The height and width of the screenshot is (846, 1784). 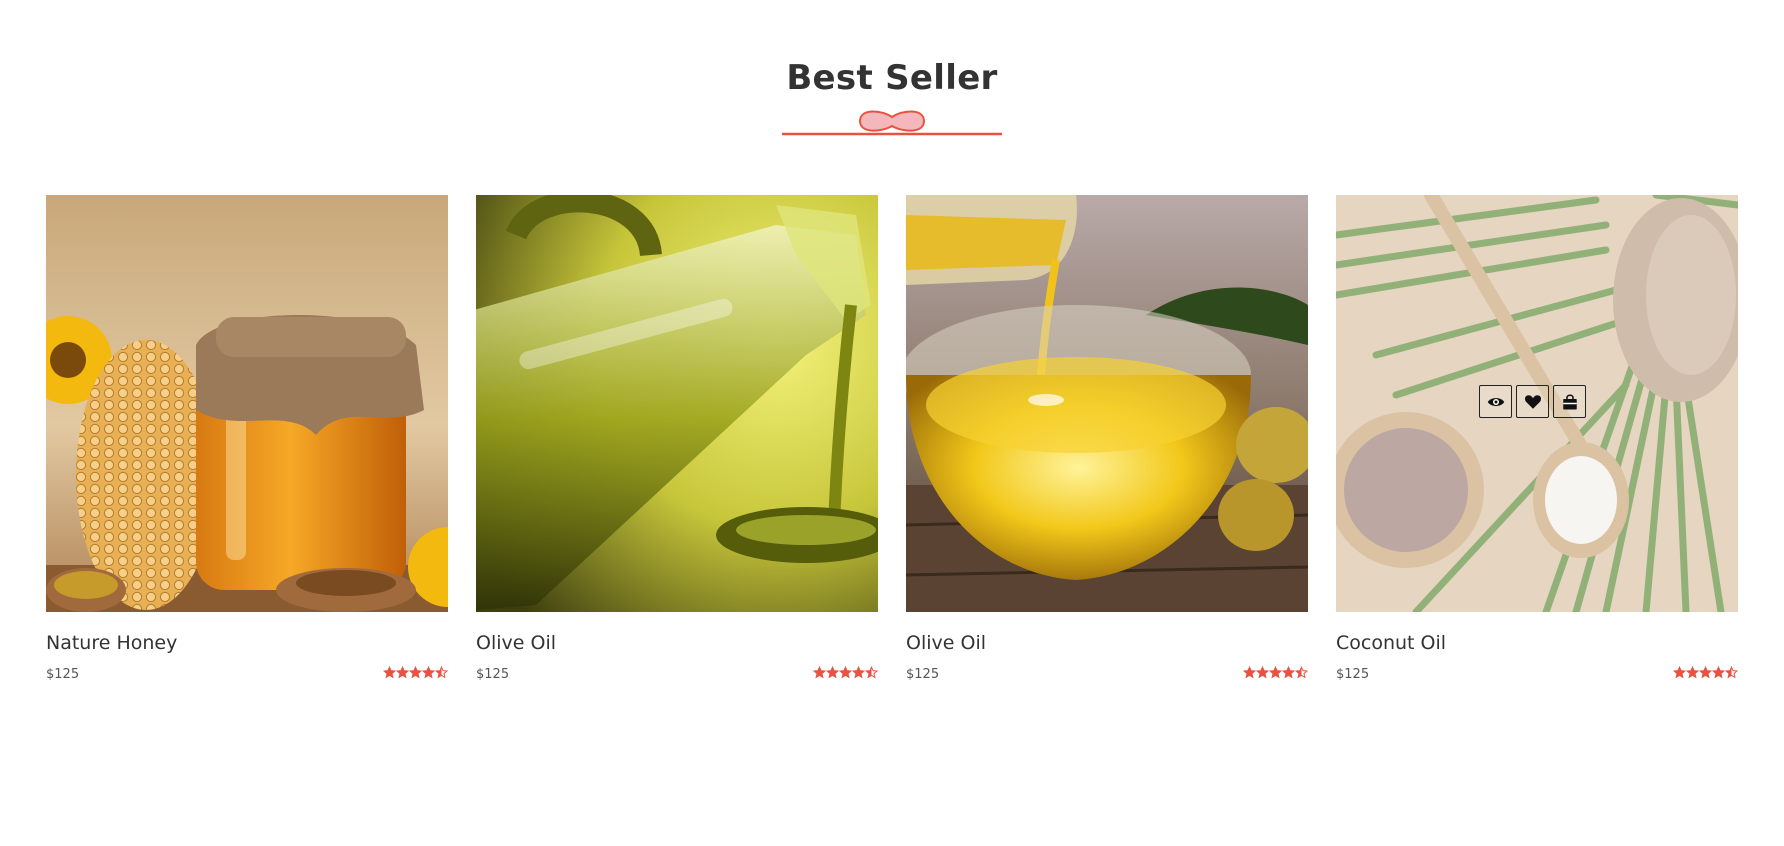 I want to click on product-card: Nature Honey $125, so click(x=247, y=438).